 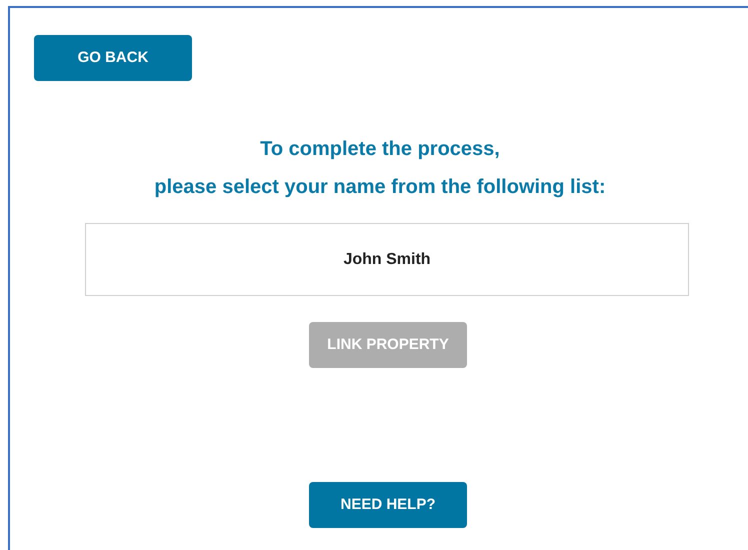 I want to click on instruction-text: please select your name from the following list:, so click(x=380, y=187).